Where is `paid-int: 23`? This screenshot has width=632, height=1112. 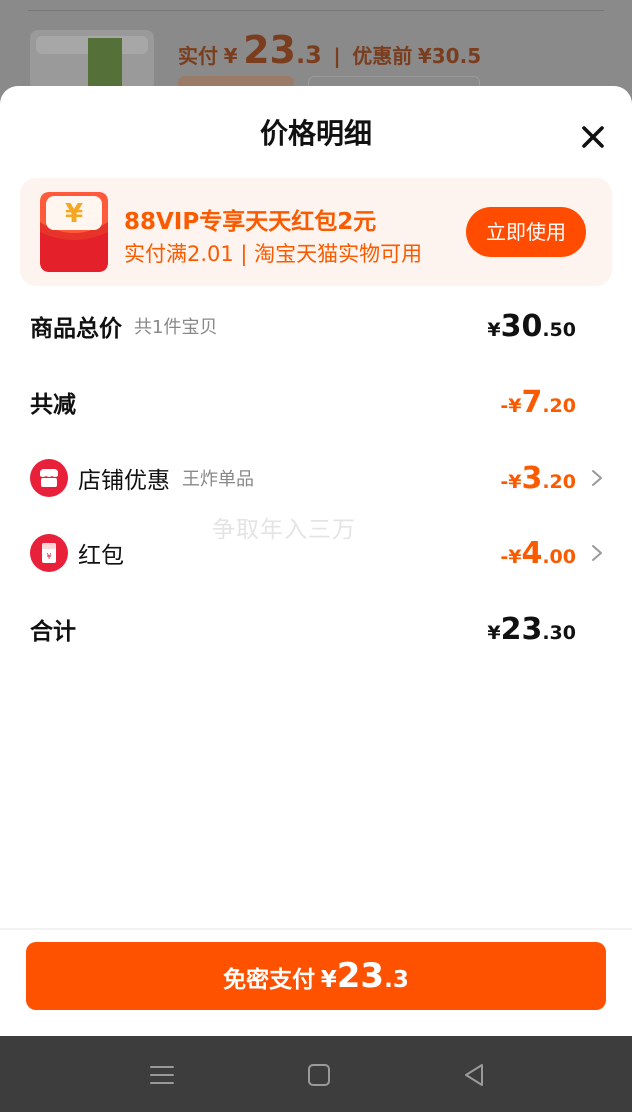 paid-int: 23 is located at coordinates (269, 50).